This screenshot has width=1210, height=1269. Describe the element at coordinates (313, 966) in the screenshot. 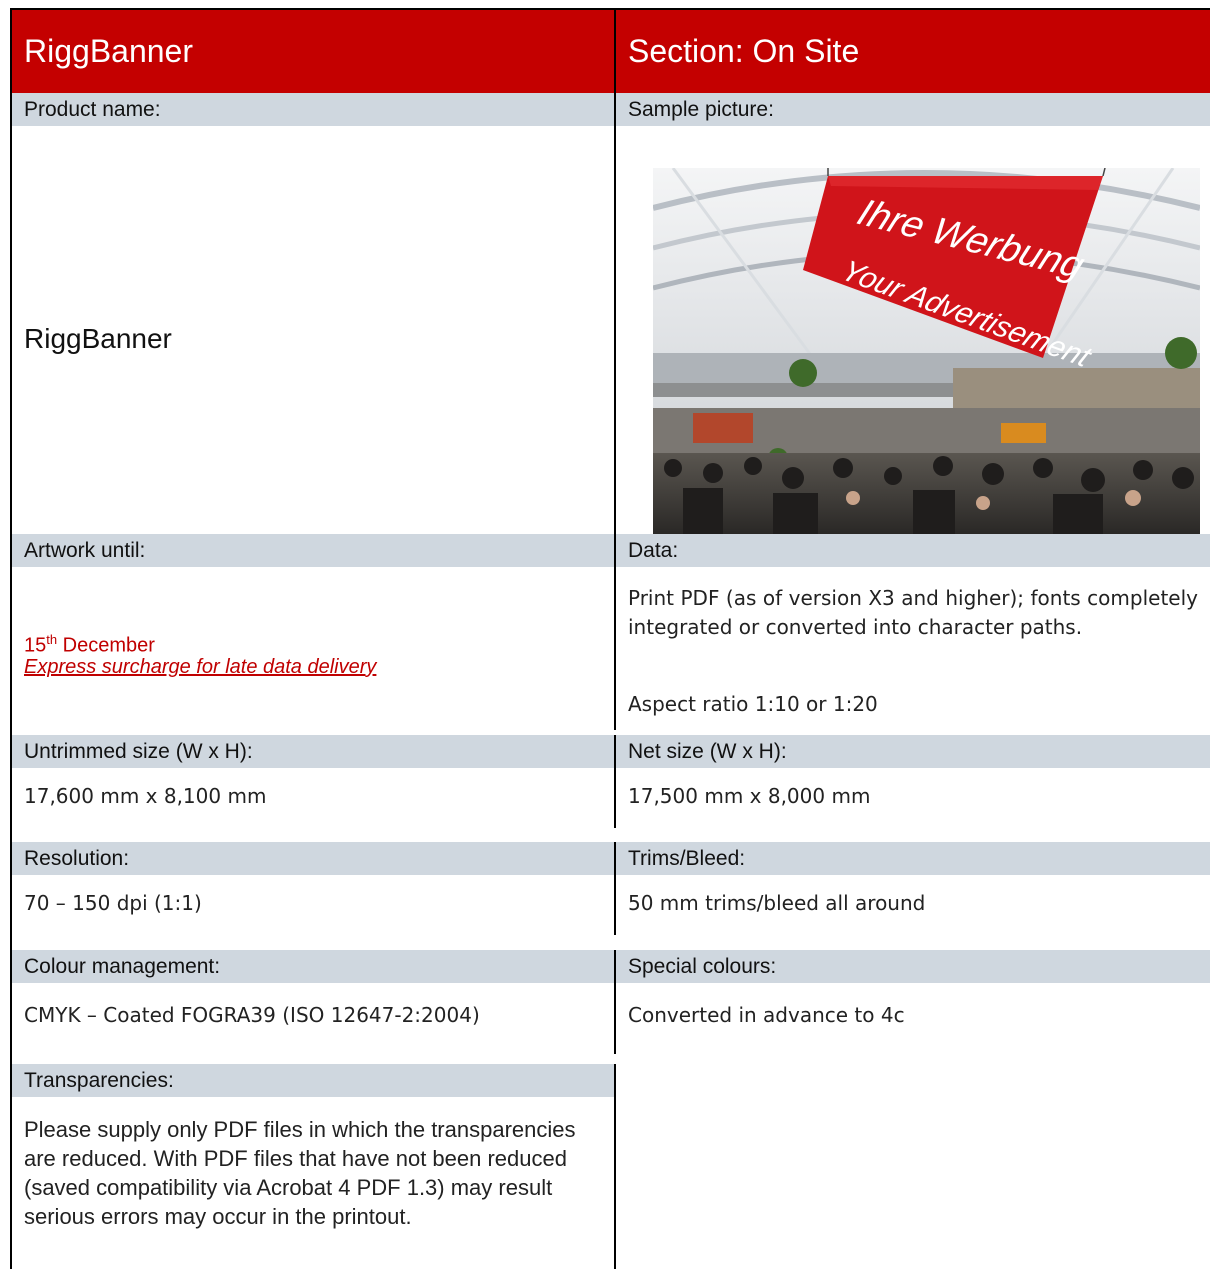

I see `colour-management-label: Colour management:` at that location.